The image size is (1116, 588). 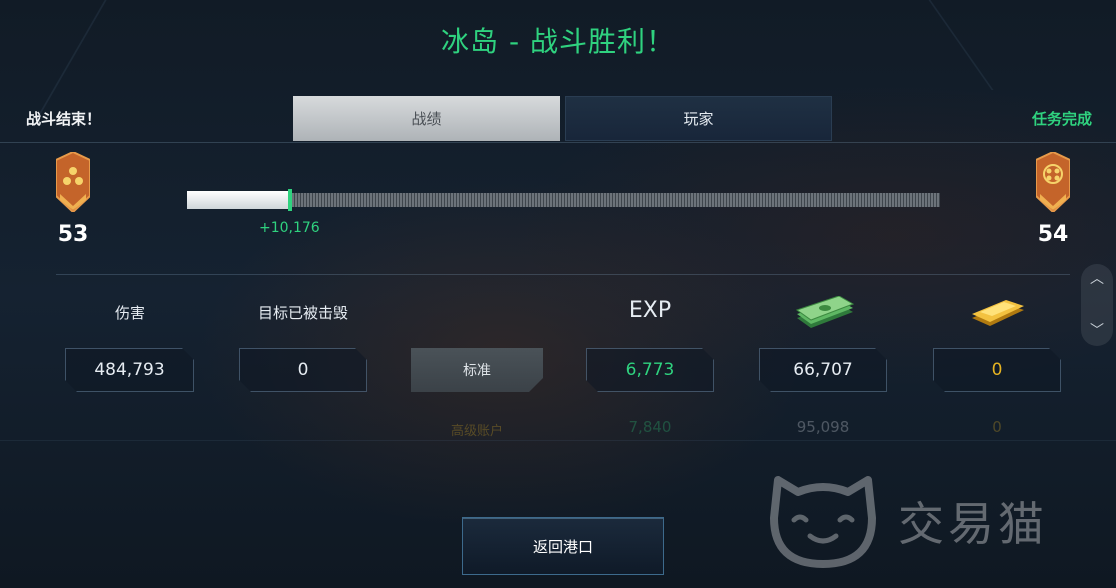 What do you see at coordinates (650, 427) in the screenshot?
I see `exp-premium: 7,840` at bounding box center [650, 427].